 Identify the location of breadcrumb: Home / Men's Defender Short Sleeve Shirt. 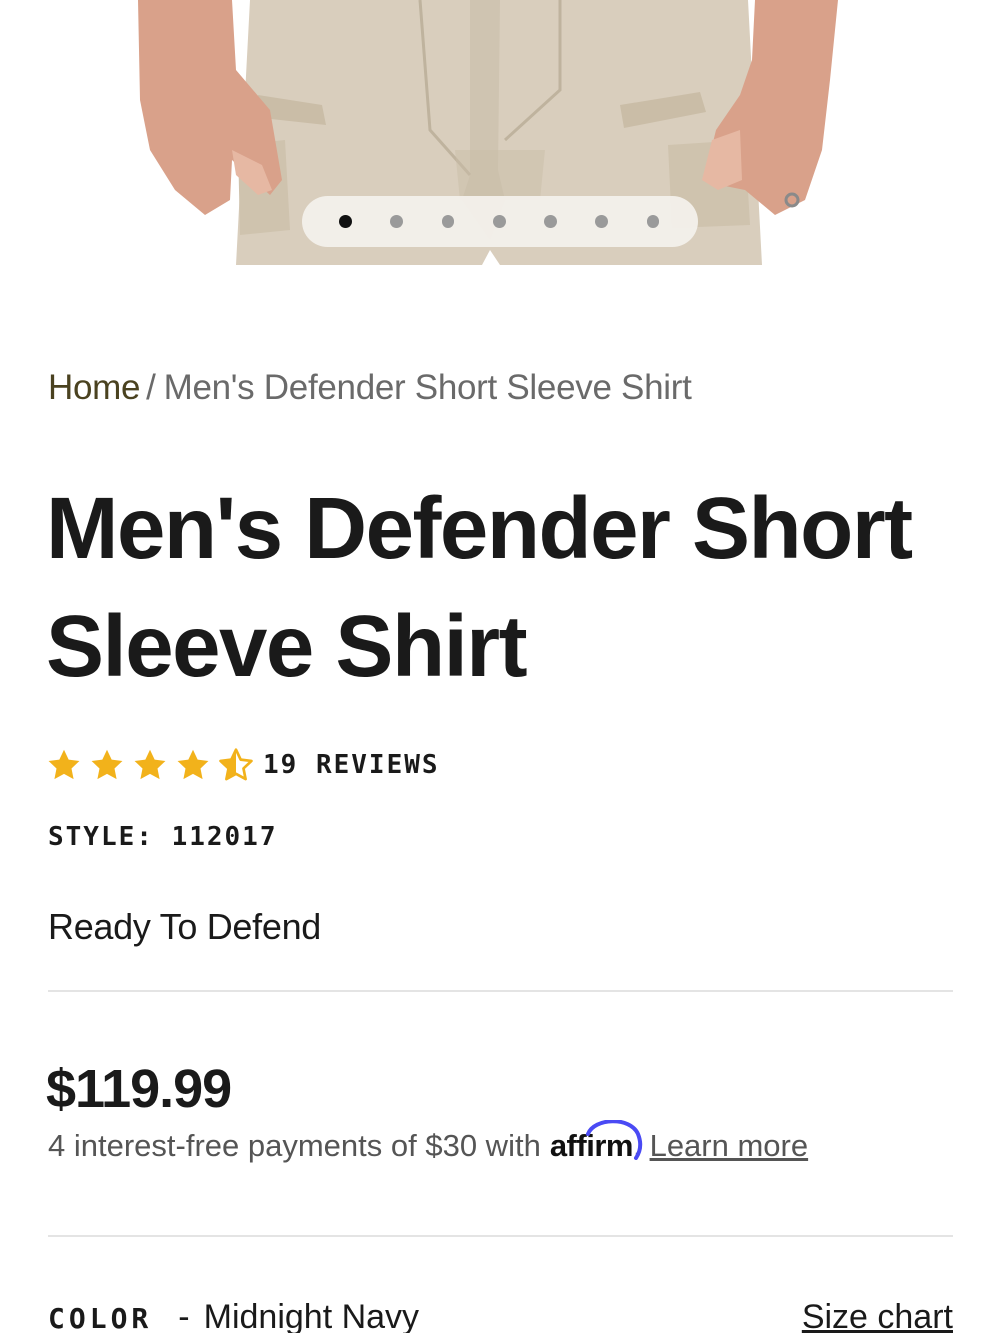
(370, 388).